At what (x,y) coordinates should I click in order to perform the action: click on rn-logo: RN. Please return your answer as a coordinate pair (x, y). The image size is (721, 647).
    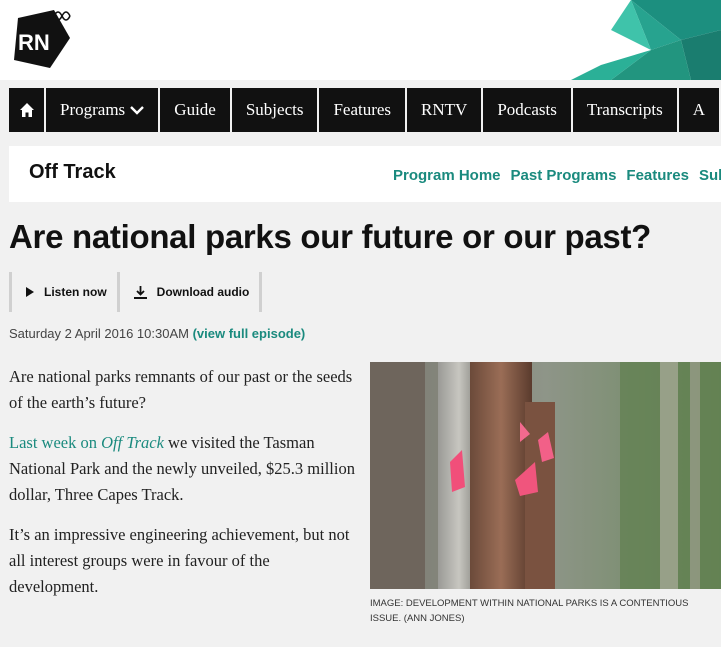
    Looking at the image, I should click on (43, 40).